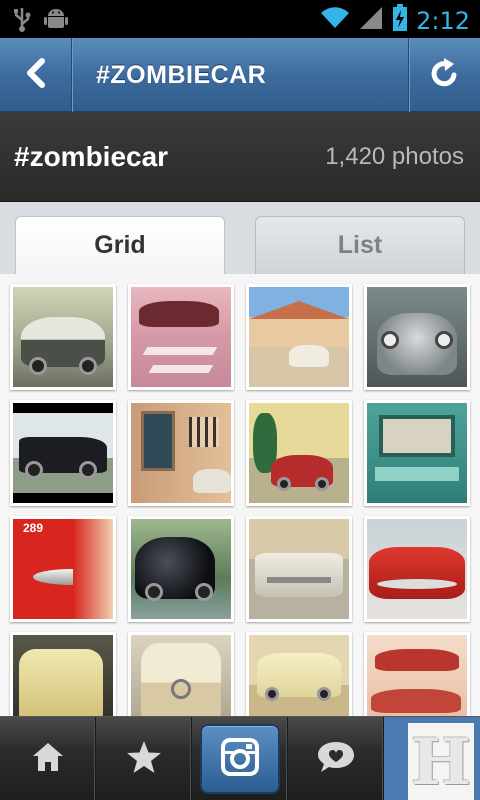 The height and width of the screenshot is (800, 480). What do you see at coordinates (394, 156) in the screenshot?
I see `photo-count: 1,420 photos` at bounding box center [394, 156].